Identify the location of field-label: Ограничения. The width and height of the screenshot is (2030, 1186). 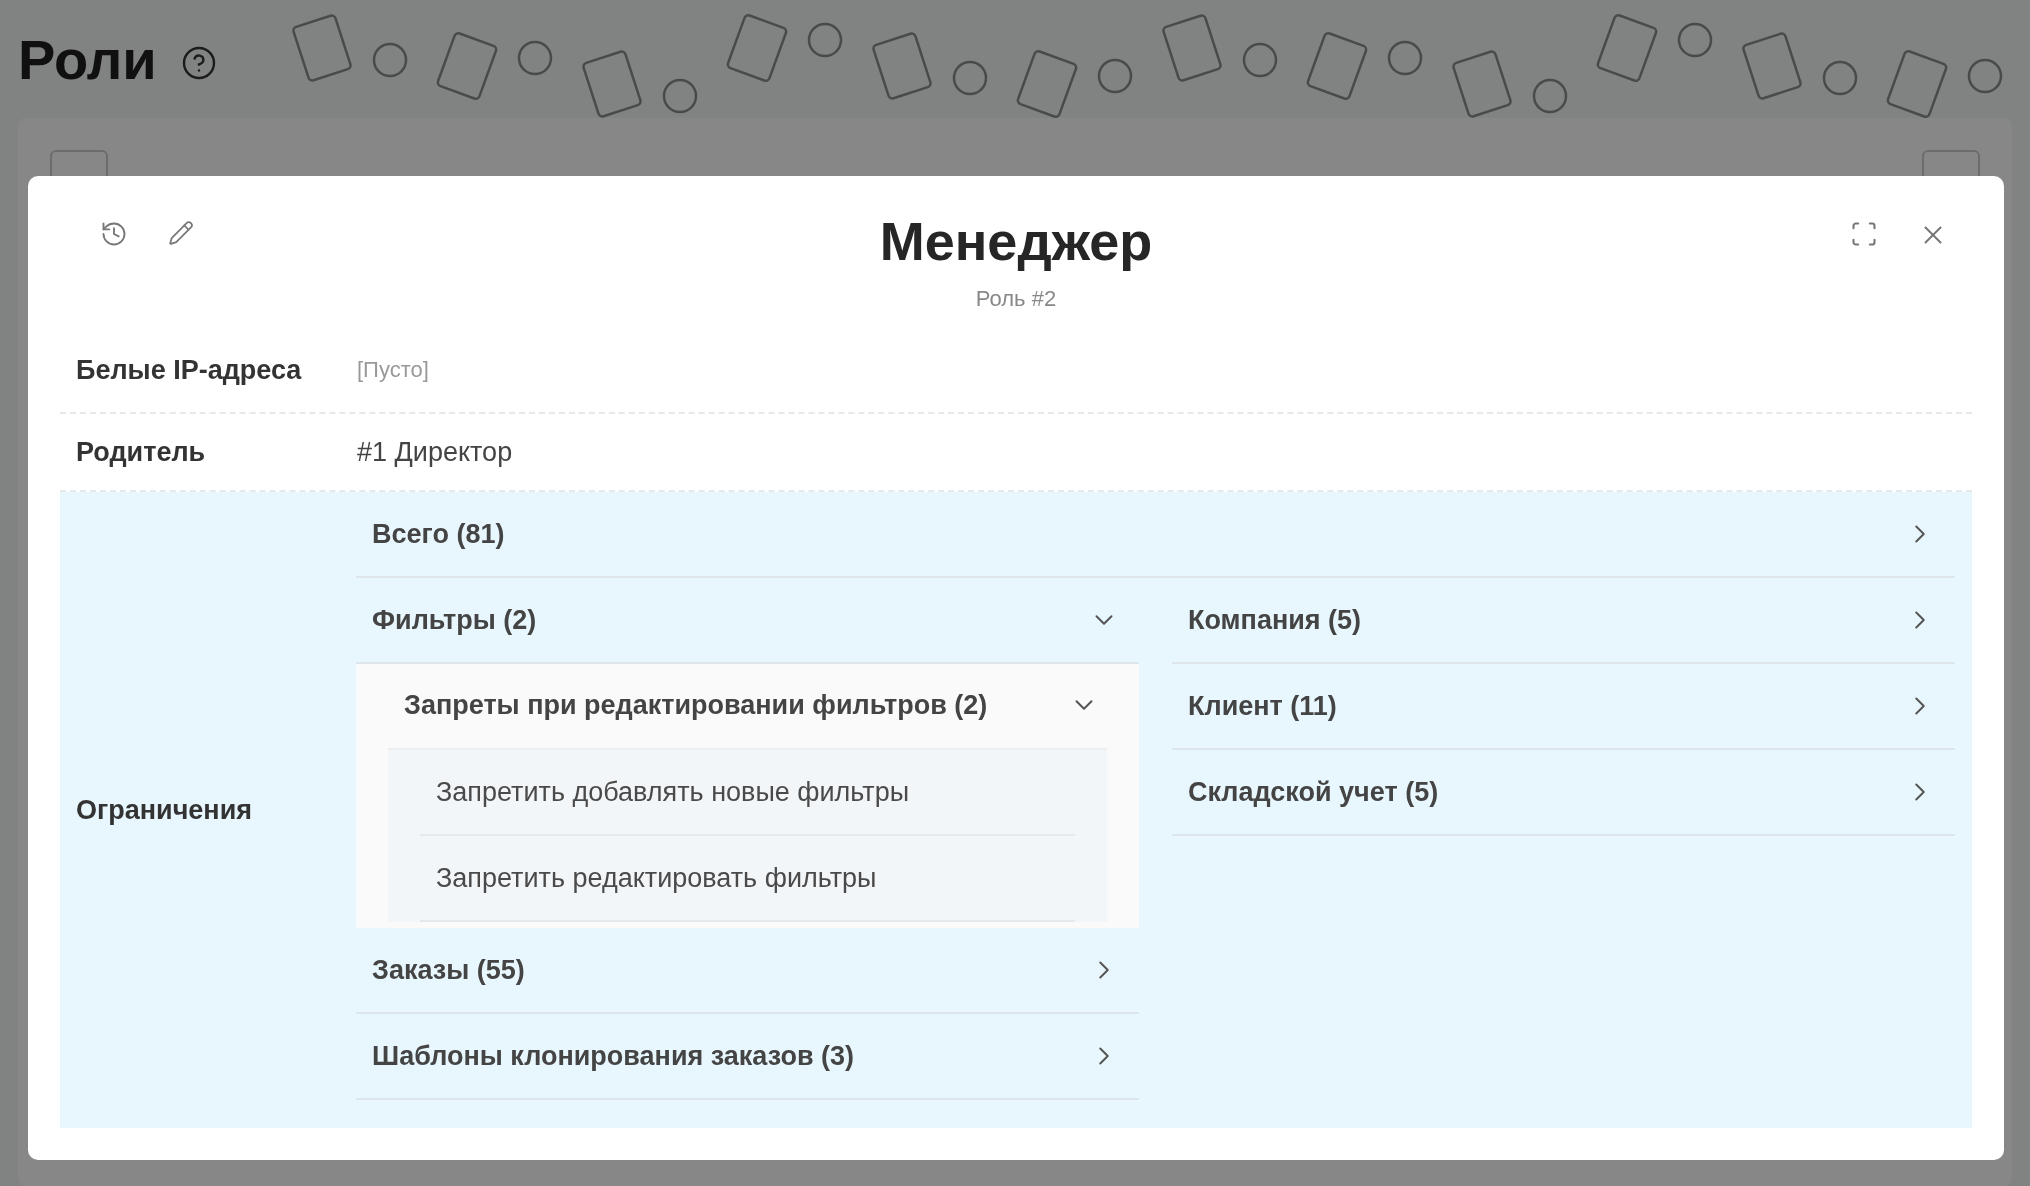
(164, 810).